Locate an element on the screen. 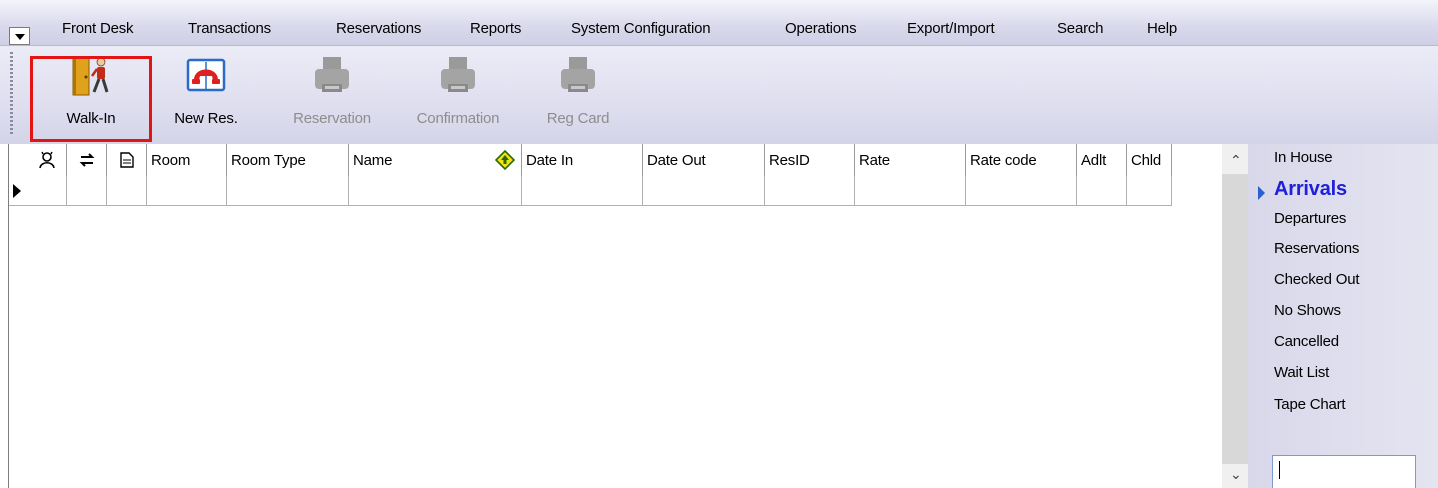  row-cell-rate is located at coordinates (910, 191).